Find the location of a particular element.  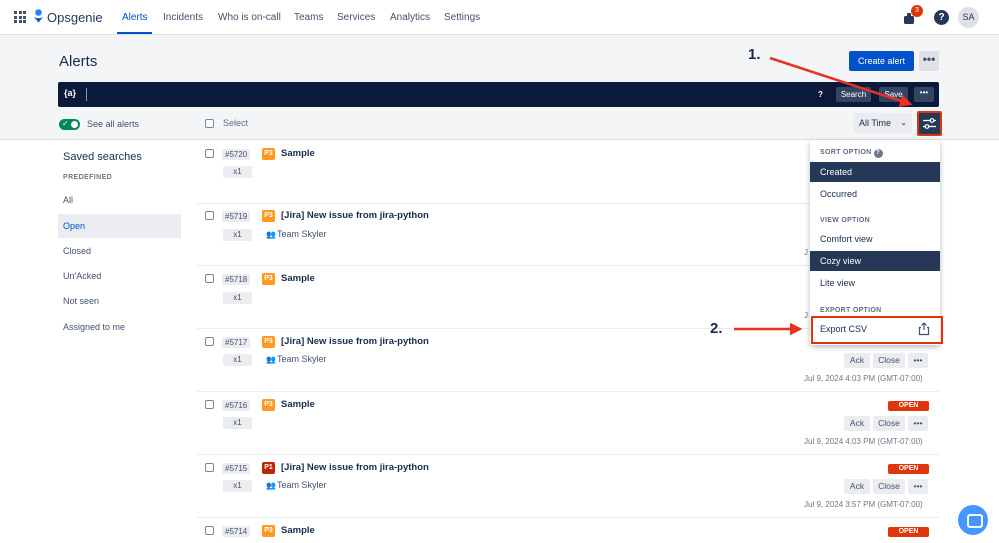

alert-search-bar: {a} ? Search Save ••• is located at coordinates (498, 94).